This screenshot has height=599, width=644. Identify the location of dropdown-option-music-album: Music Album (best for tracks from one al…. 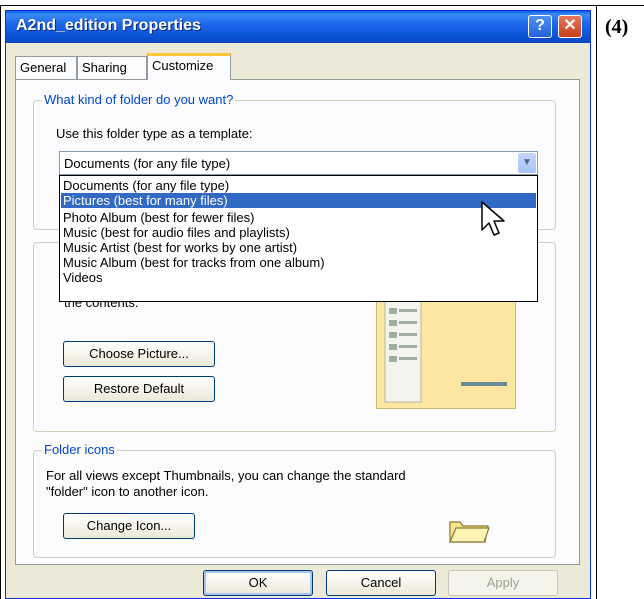
(194, 262).